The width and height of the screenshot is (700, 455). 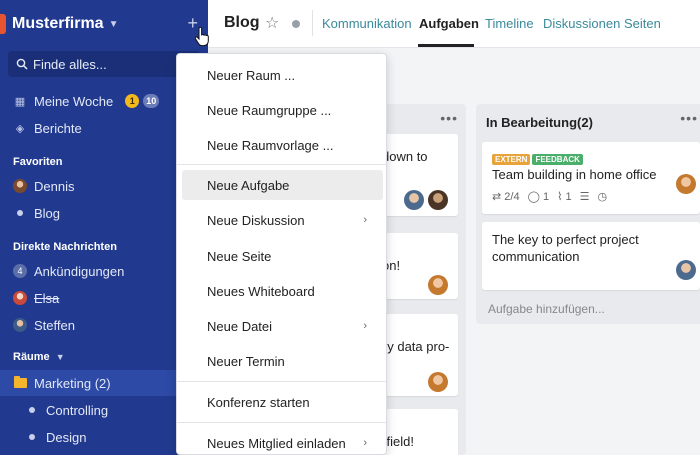 I want to click on card-meta: ⇄ 2/4 ◯ 1 ⌇ 1 ☰ ◷, so click(x=549, y=196).